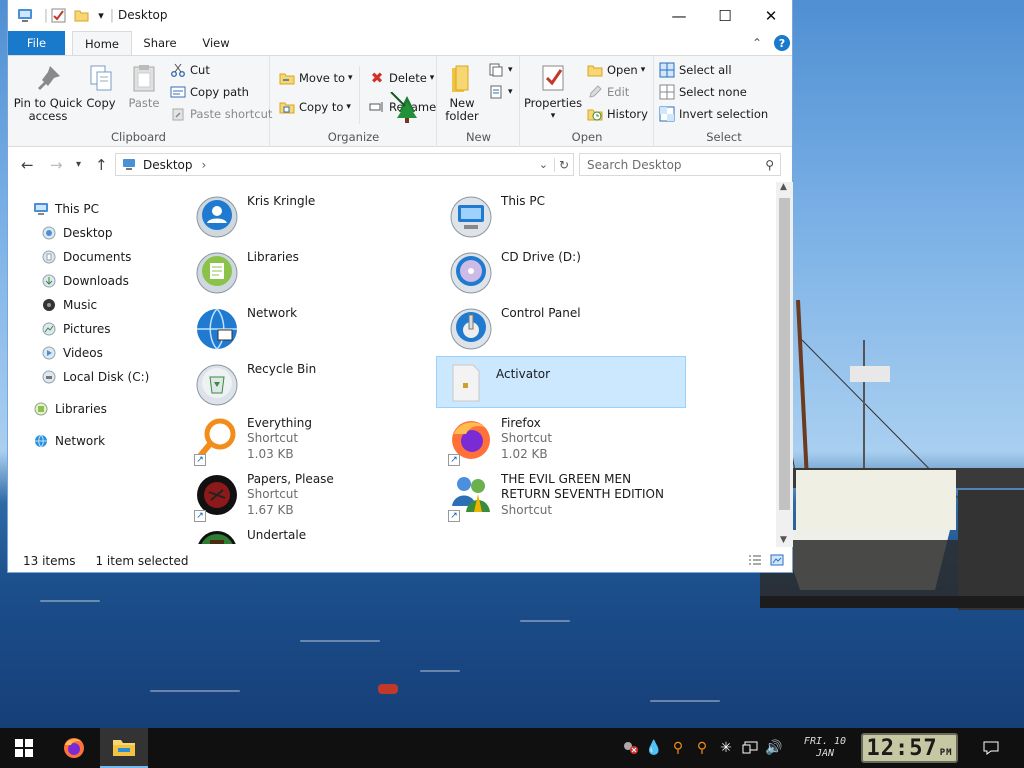  I want to click on nav-network: Network, so click(69, 441).